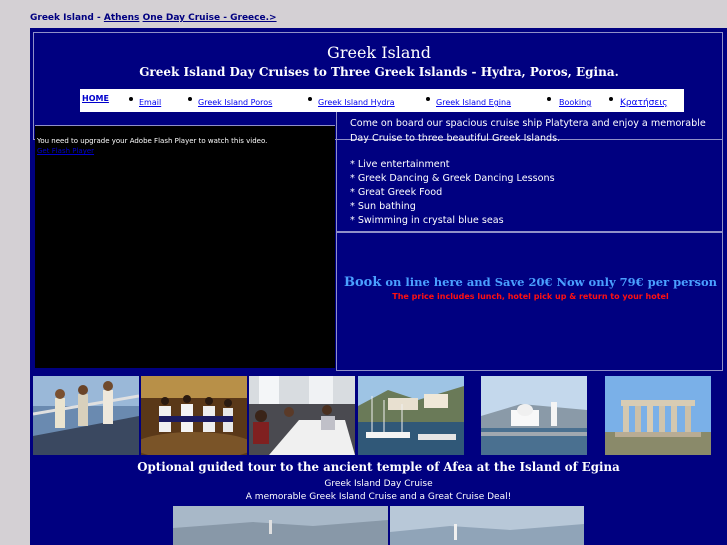  I want to click on feature-item: * Swimming in crystal blue seas, so click(427, 220).